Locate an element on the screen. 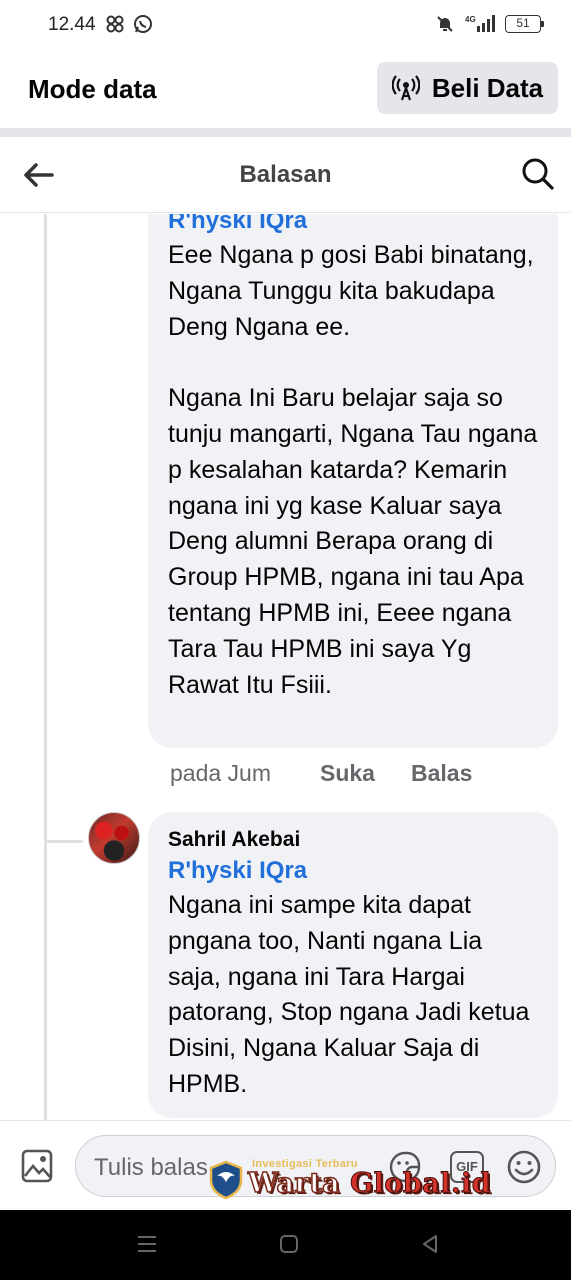 This screenshot has height=1280, width=571. avatar is located at coordinates (114, 838).